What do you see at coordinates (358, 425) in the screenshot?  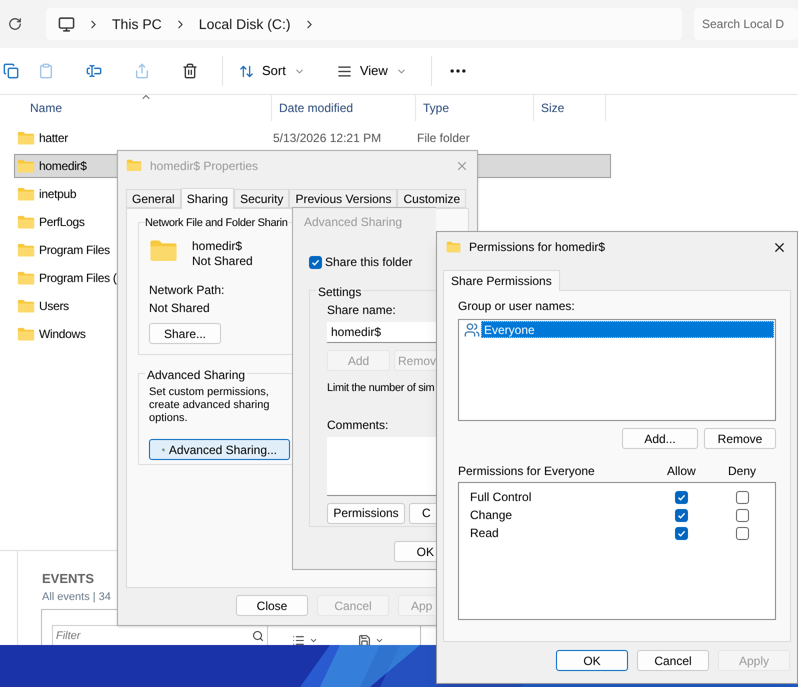 I see `comments-label: Comments:` at bounding box center [358, 425].